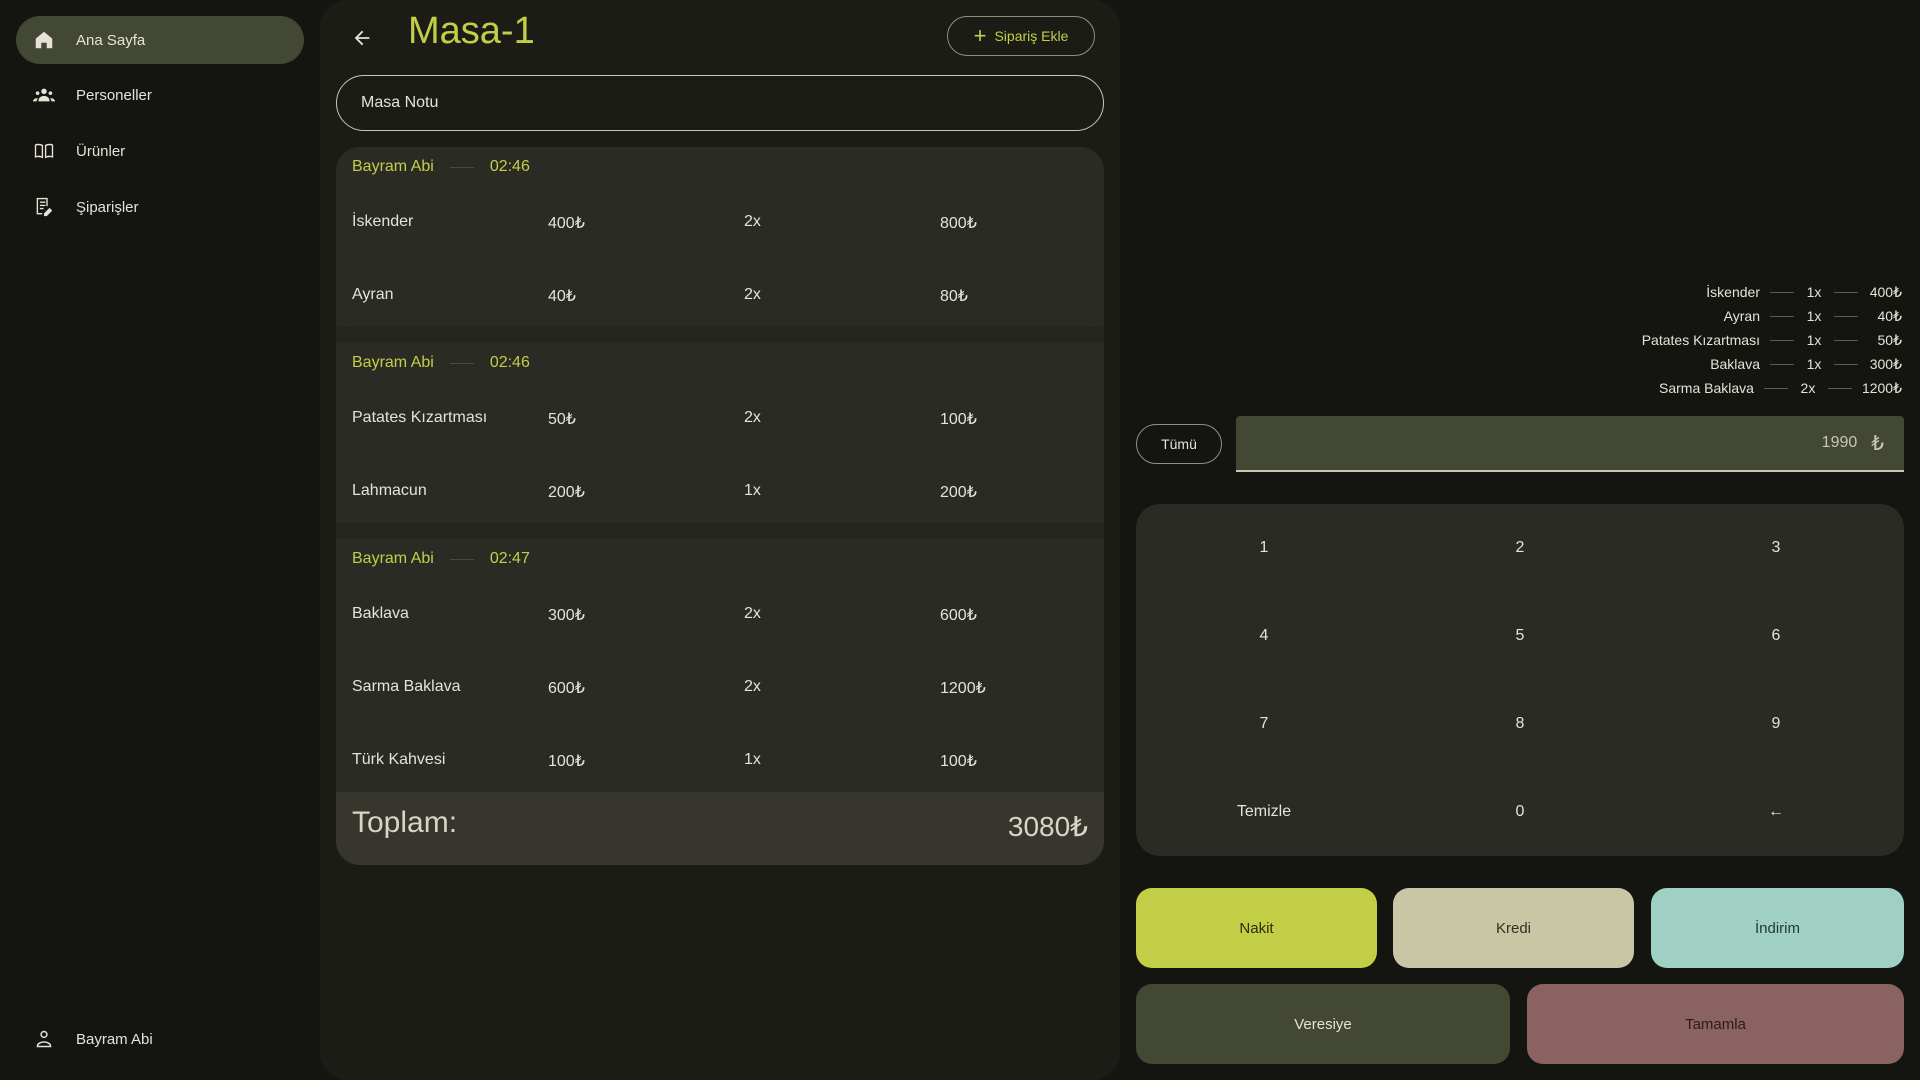 The height and width of the screenshot is (1080, 1920). Describe the element at coordinates (1570, 444) in the screenshot. I see `payment-amount-field: 1990 ₺` at that location.